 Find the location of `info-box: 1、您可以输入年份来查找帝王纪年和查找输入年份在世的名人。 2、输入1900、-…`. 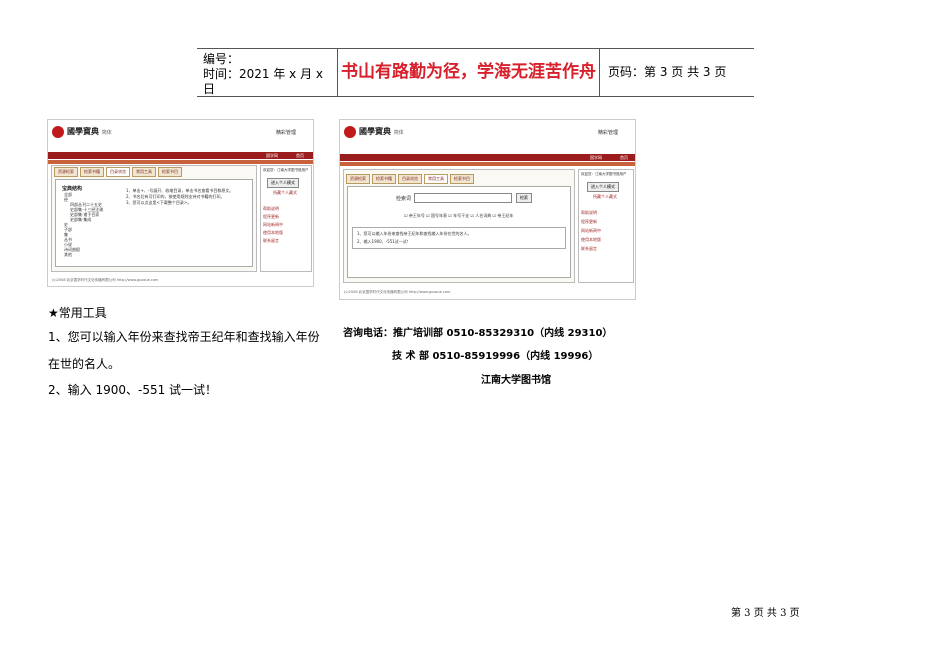

info-box: 1、您可以输入年份来查找帝王纪年和查找输入年份在世的名人。 2、输入1900、-… is located at coordinates (459, 238).